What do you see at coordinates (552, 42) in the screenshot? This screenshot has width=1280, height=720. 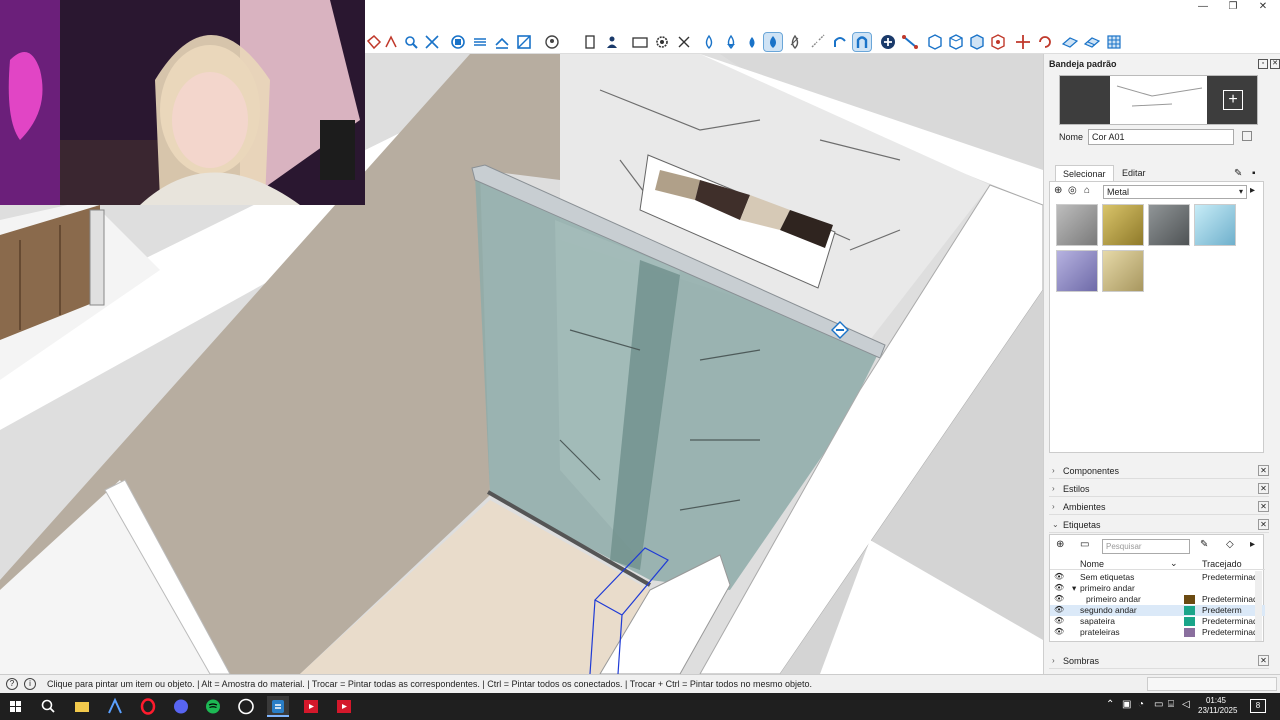 I see `user-icon` at bounding box center [552, 42].